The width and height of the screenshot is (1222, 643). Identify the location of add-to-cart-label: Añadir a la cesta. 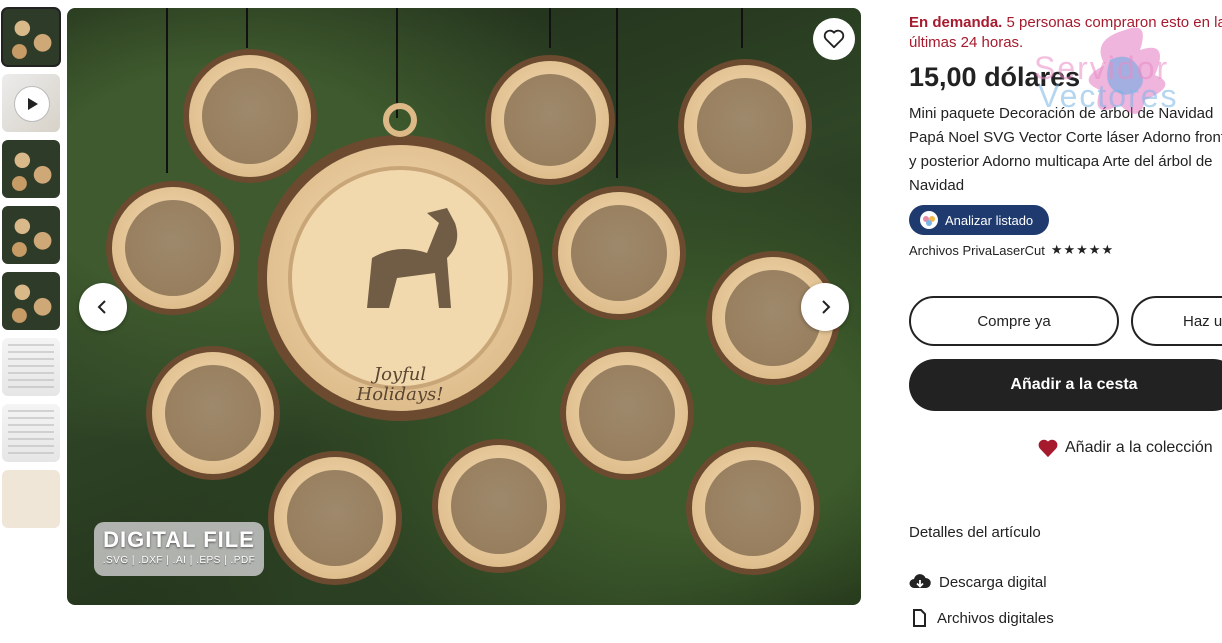
(1074, 384).